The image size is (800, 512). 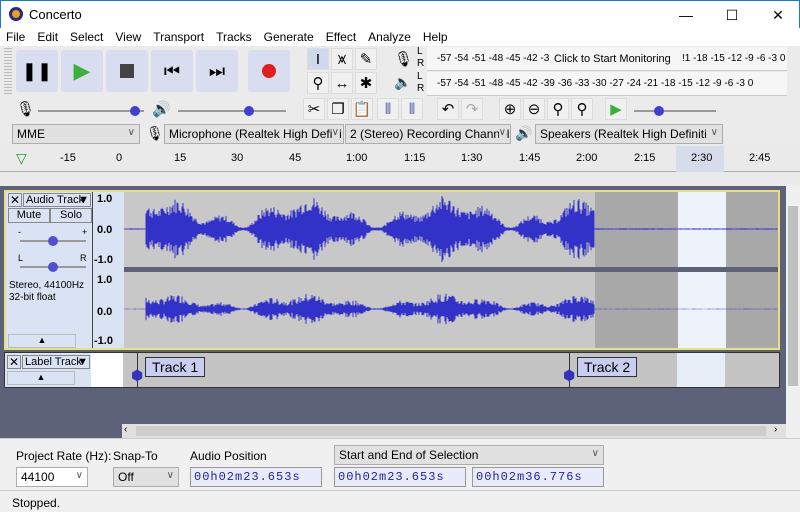 I want to click on pan-left: L, so click(x=21, y=258).